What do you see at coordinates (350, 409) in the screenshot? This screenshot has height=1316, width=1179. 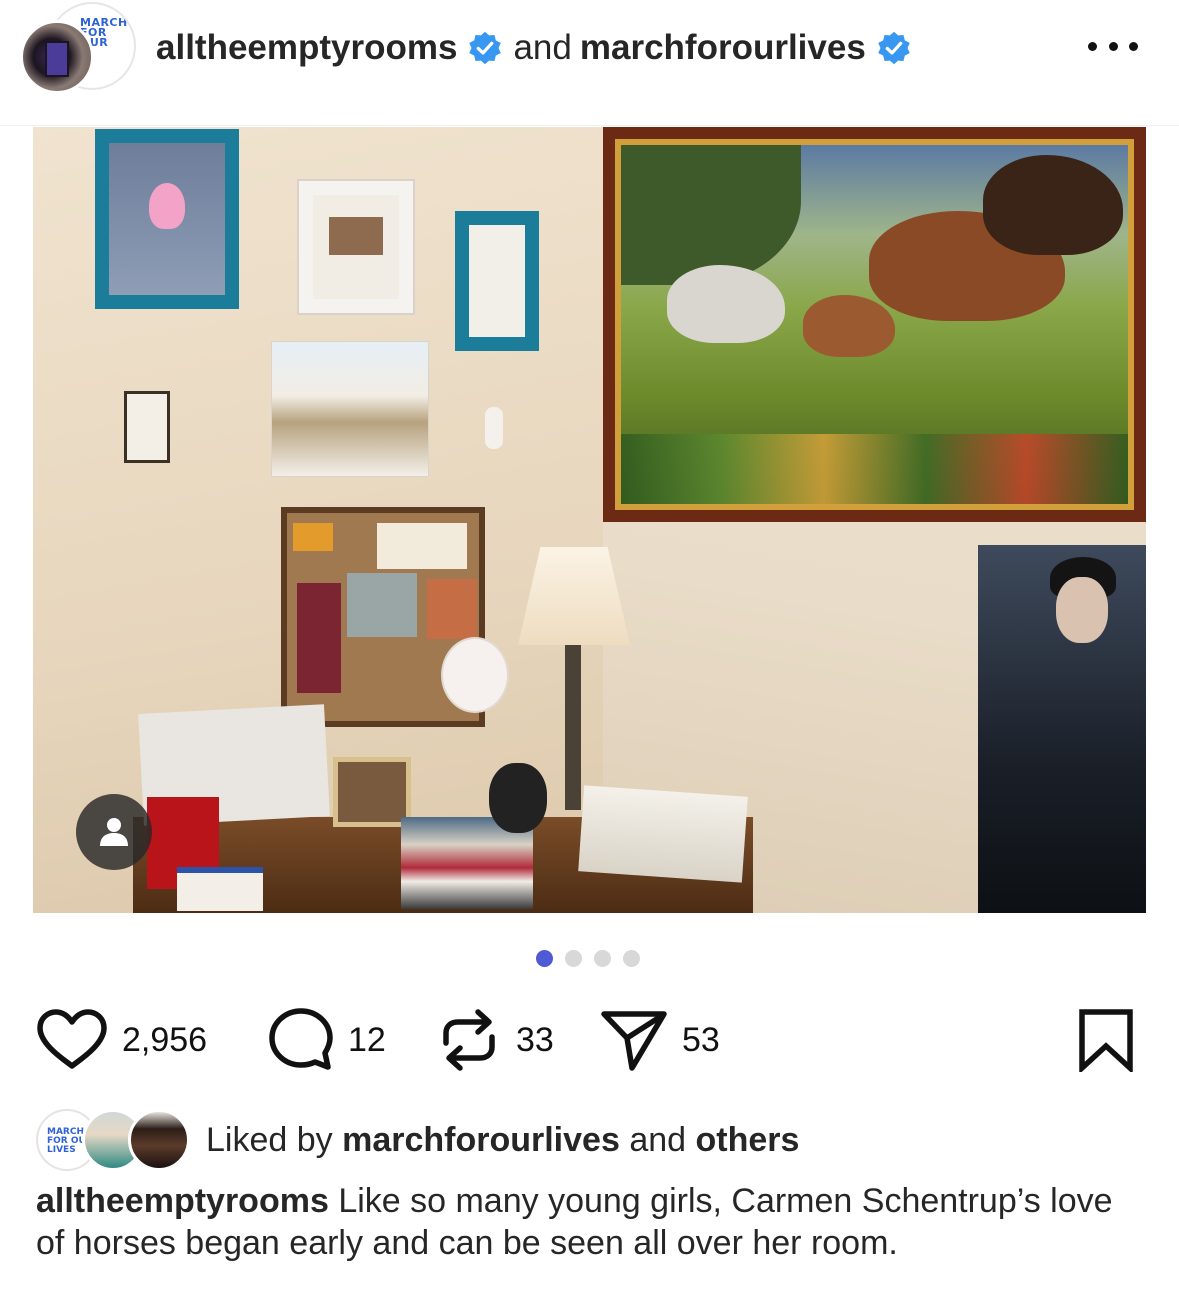 I see `castle-watercolor-print` at bounding box center [350, 409].